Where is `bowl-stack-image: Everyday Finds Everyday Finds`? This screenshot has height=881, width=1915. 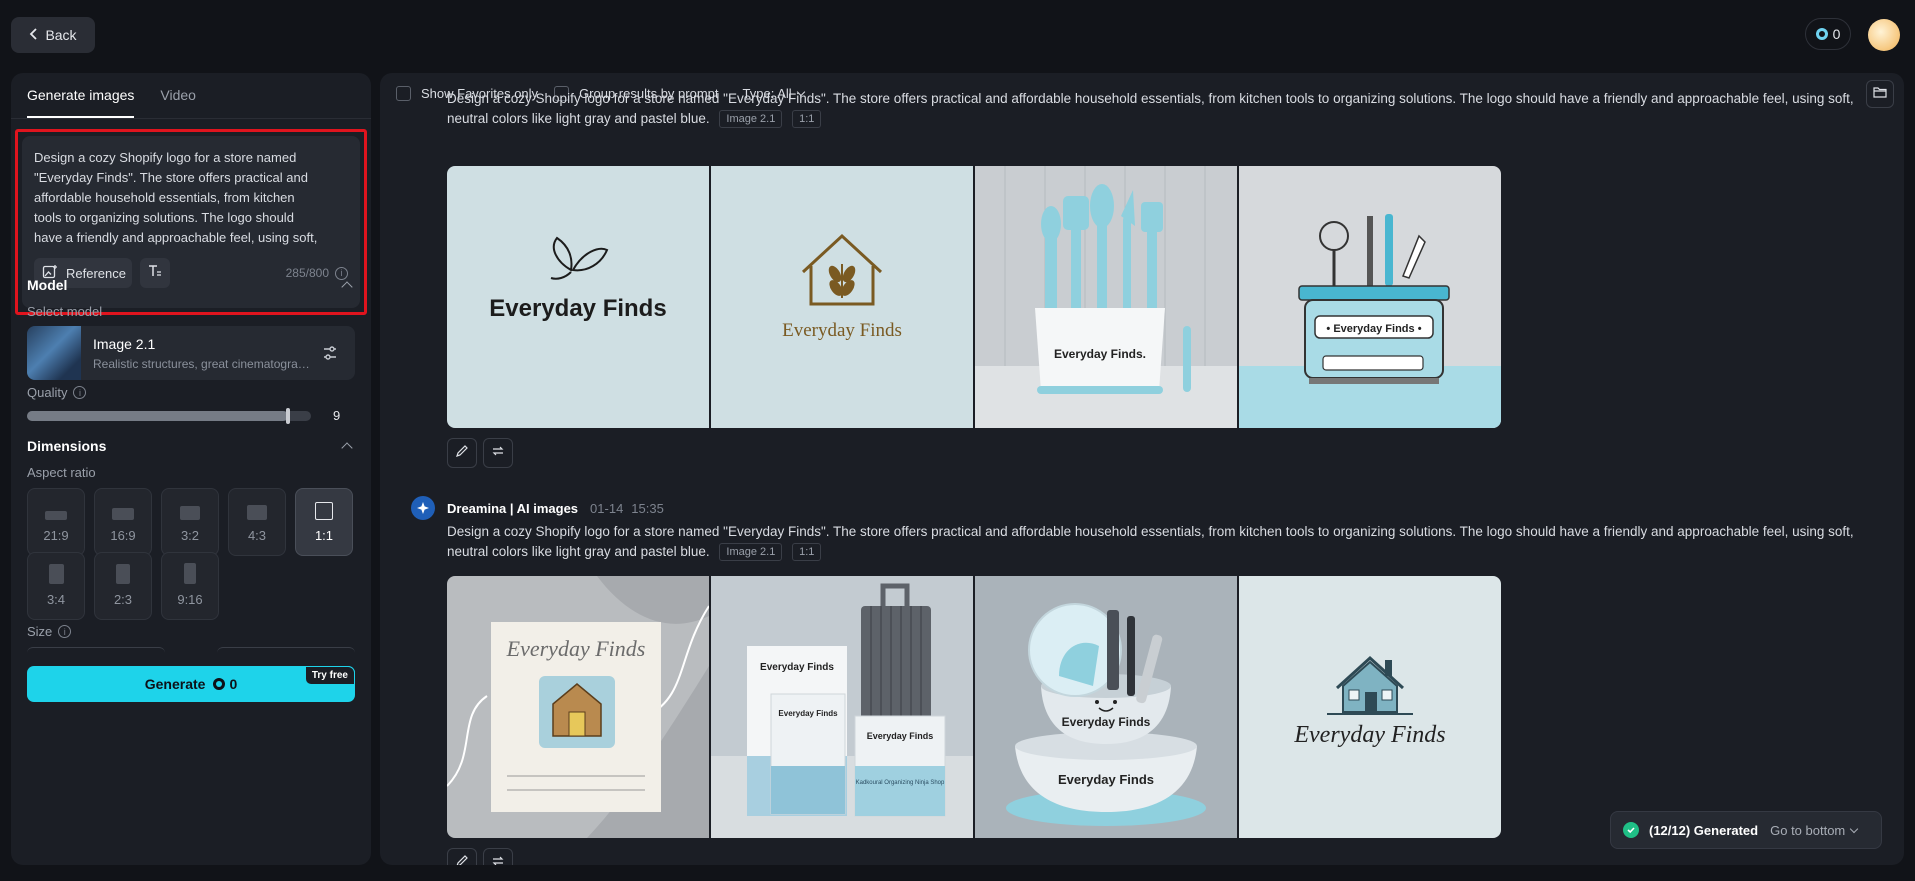 bowl-stack-image: Everyday Finds Everyday Finds is located at coordinates (1106, 707).